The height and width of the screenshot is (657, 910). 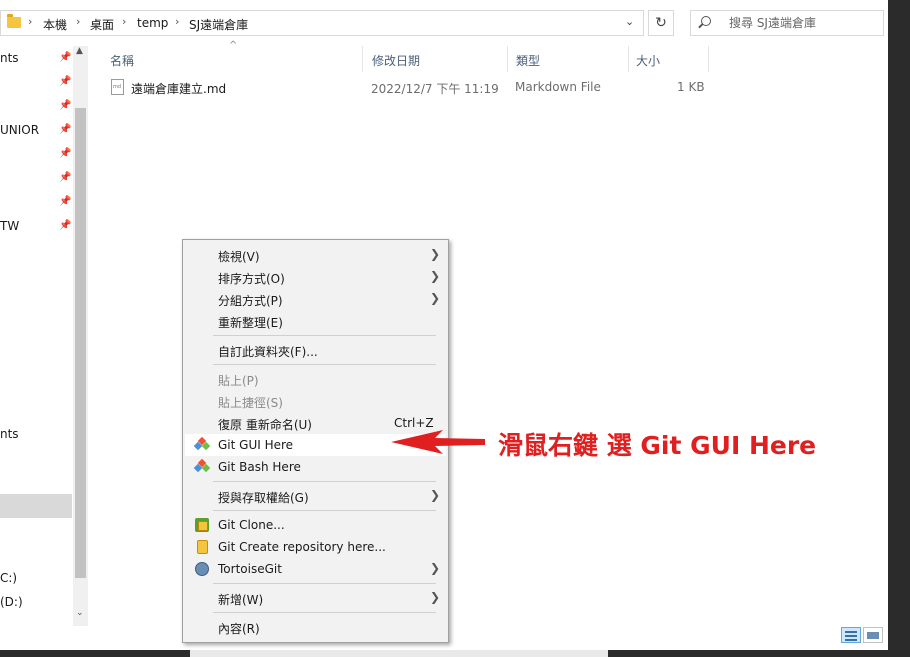 I want to click on details-view-button, so click(x=851, y=635).